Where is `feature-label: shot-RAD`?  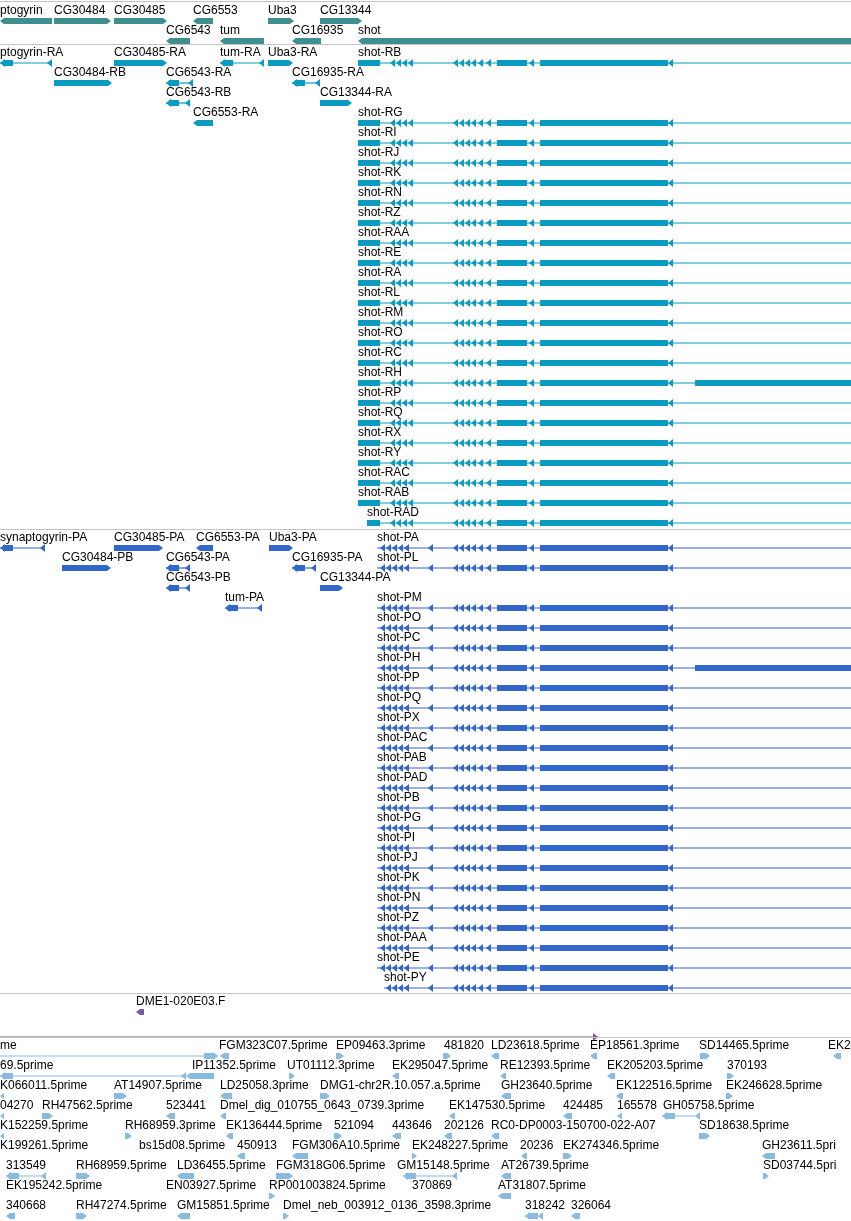
feature-label: shot-RAD is located at coordinates (393, 512).